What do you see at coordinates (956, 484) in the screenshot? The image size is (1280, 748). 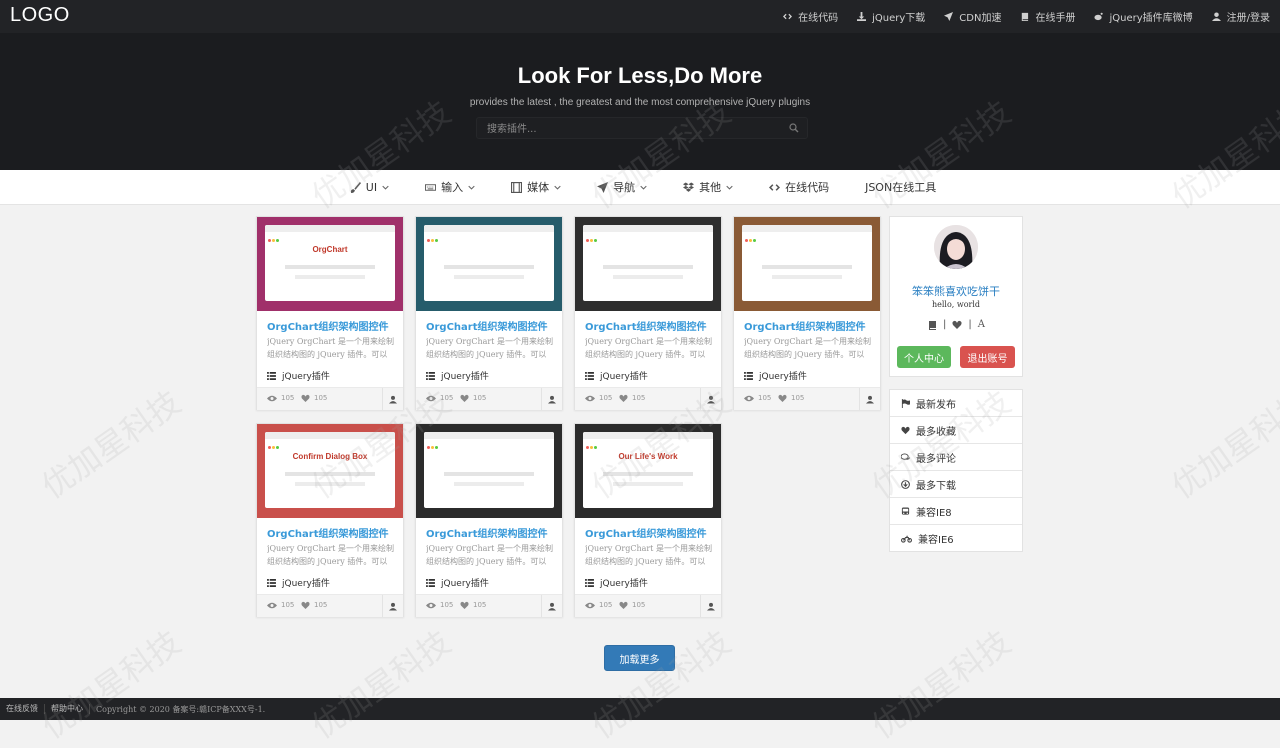 I see `sort-most-downloads: 最多下载` at bounding box center [956, 484].